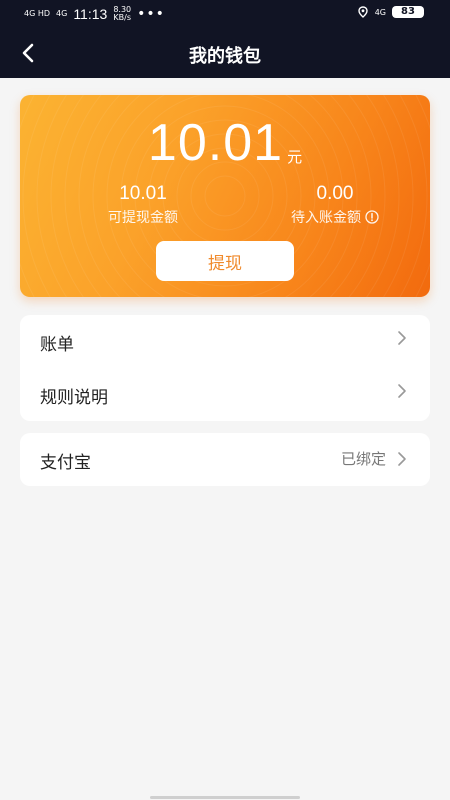 This screenshot has height=800, width=450. I want to click on signal-indicator-2: 4G, so click(62, 13).